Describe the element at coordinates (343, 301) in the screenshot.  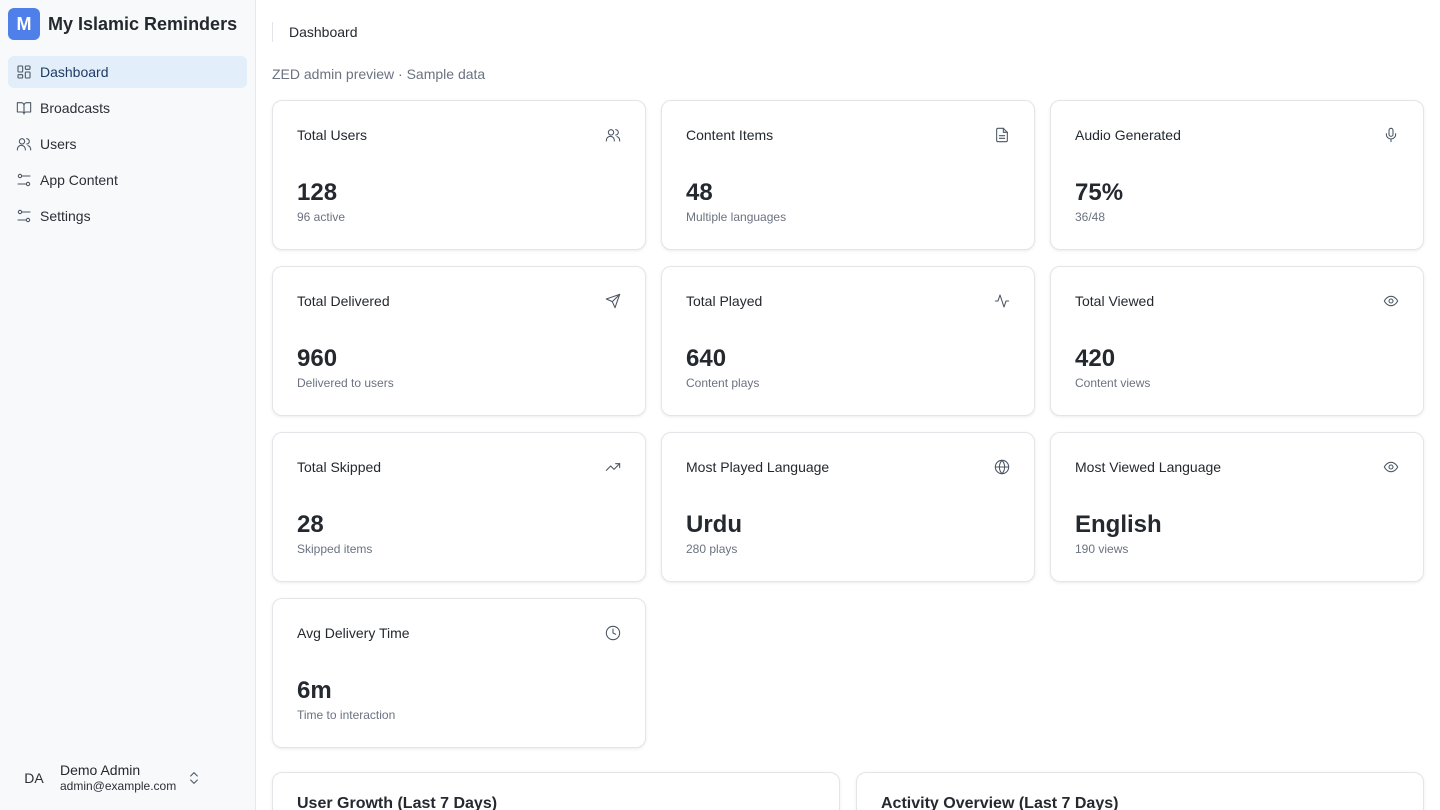
I see `card-title: Total Delivered` at that location.